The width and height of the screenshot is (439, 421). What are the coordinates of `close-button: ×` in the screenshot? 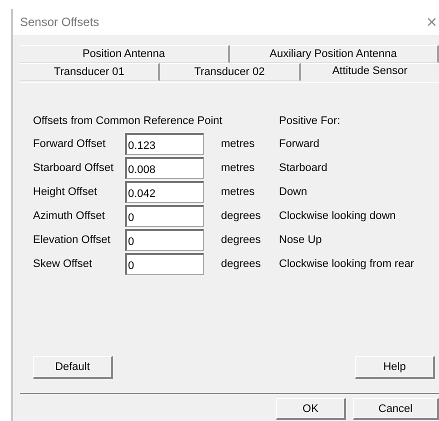 It's located at (431, 22).